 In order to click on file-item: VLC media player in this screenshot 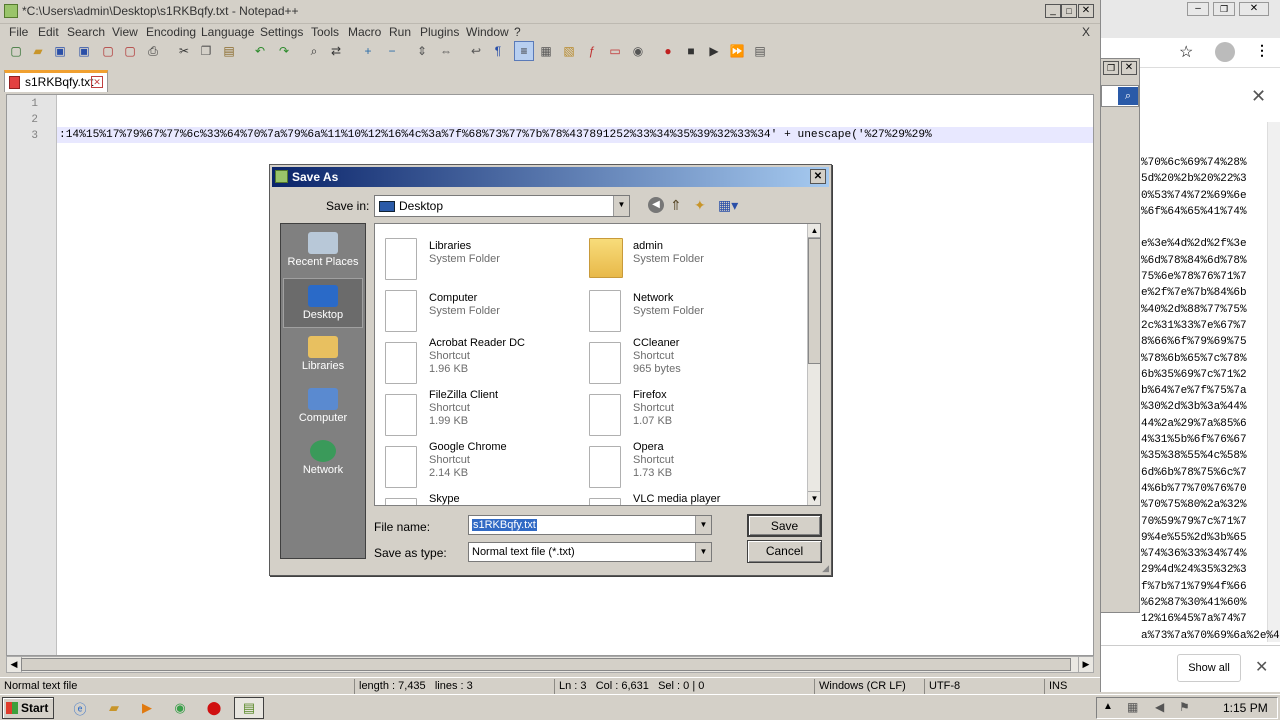, I will do `click(679, 497)`.